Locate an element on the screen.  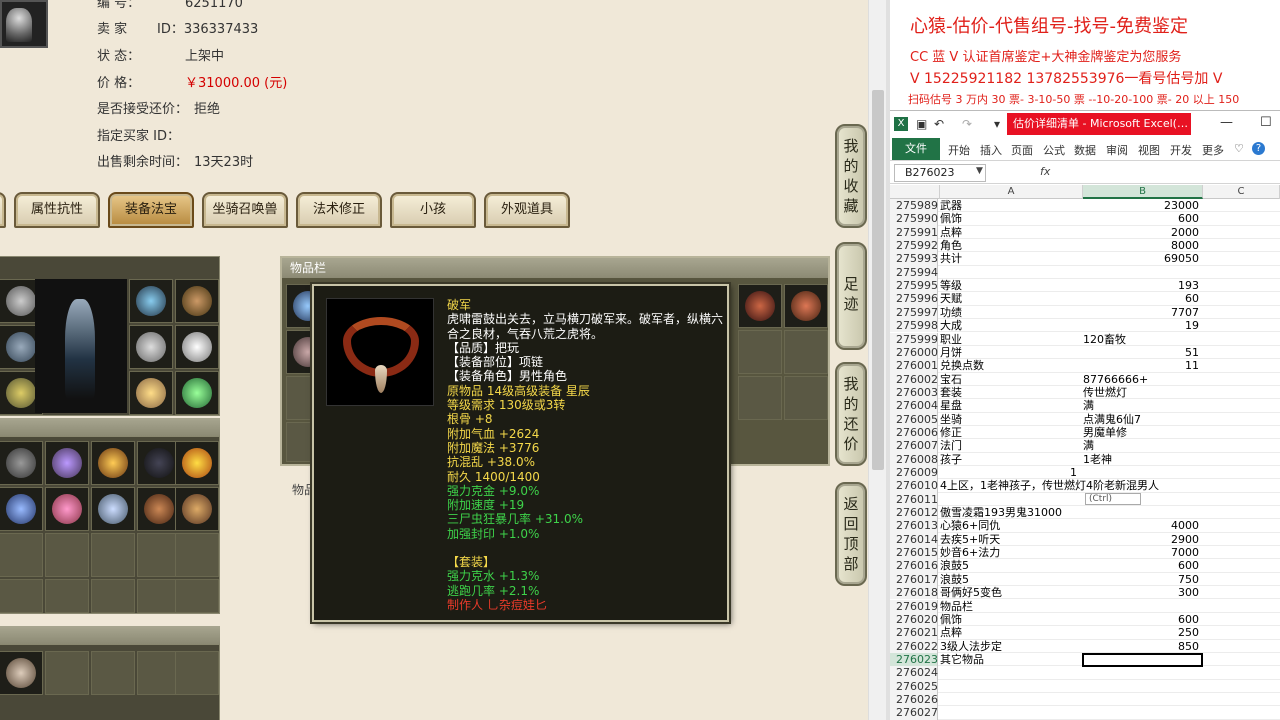
sheet-row: 276027 is located at coordinates (1085, 713).